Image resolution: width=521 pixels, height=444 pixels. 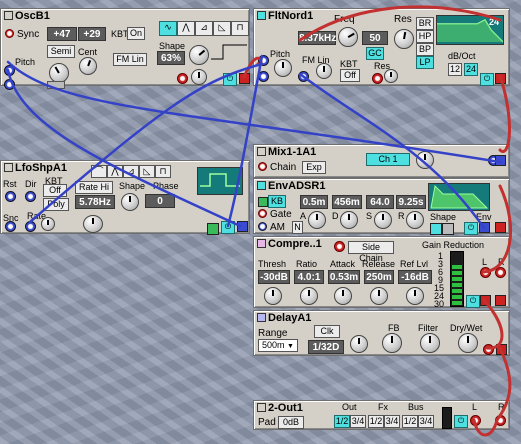 What do you see at coordinates (415, 296) in the screenshot?
I see `ref-knob` at bounding box center [415, 296].